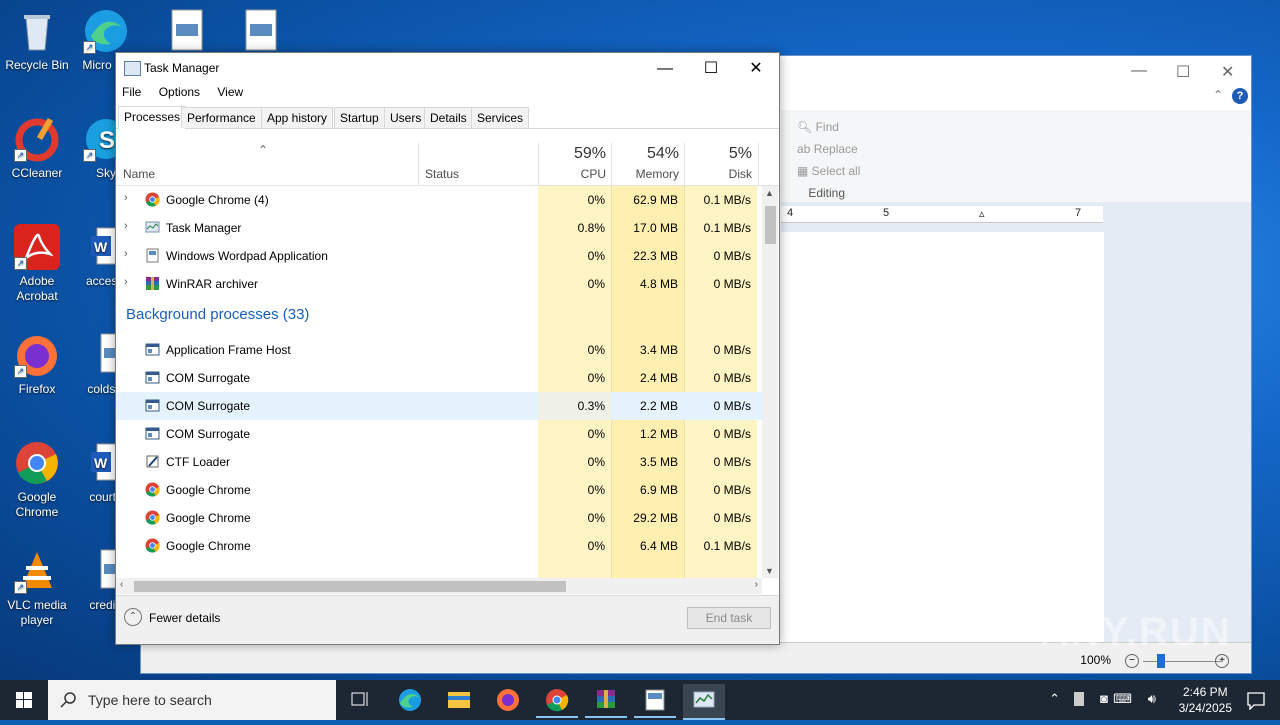 This screenshot has height=725, width=1280. I want to click on select-all-button: ▦ Select all, so click(828, 171).